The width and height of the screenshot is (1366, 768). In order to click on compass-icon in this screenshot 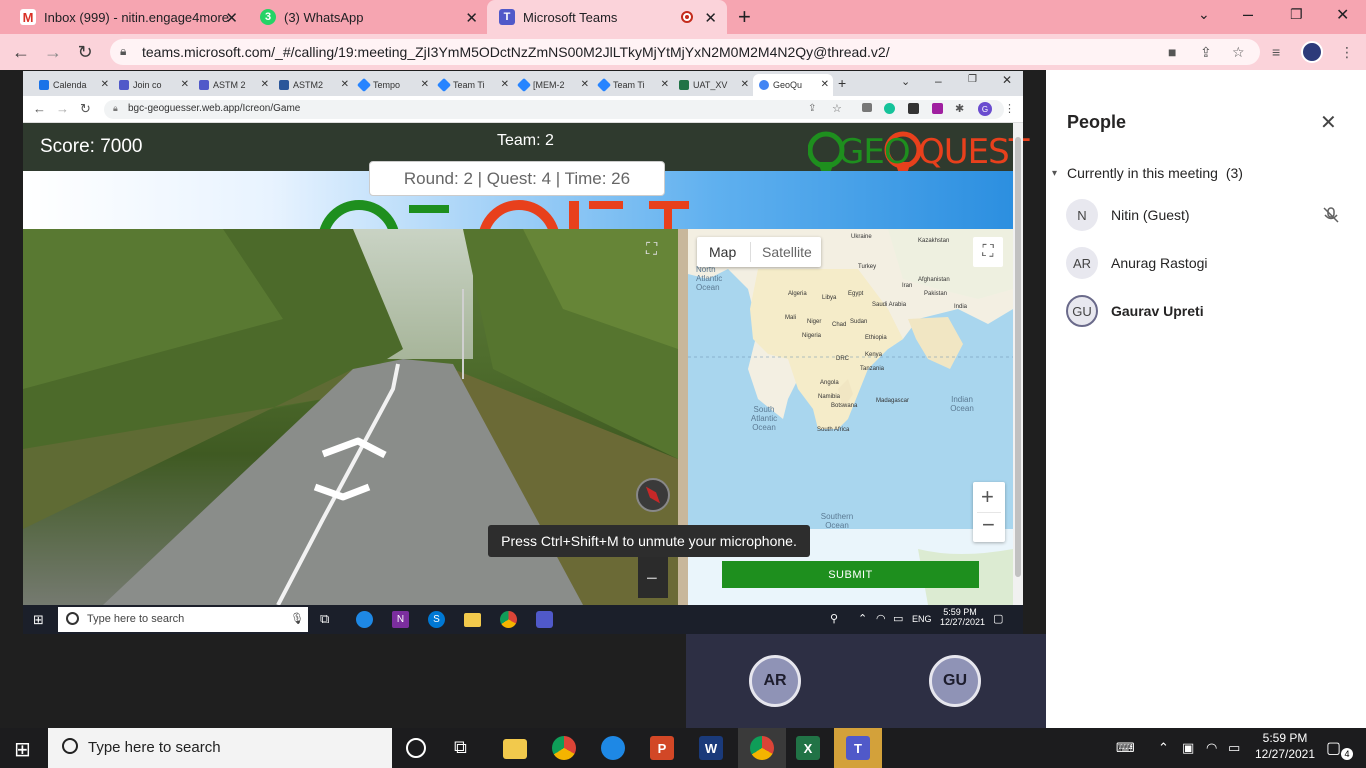, I will do `click(653, 495)`.